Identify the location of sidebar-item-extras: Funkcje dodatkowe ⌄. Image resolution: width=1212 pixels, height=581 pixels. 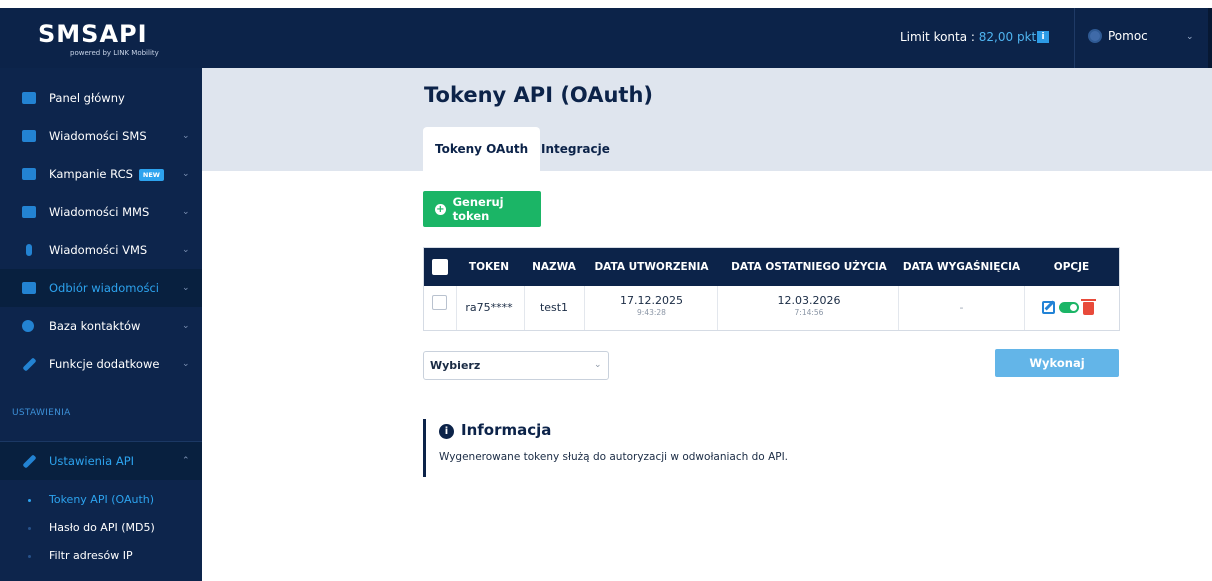
(101, 364).